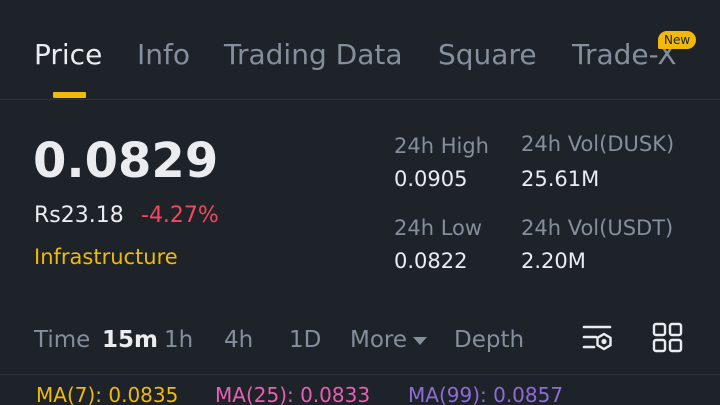 The width and height of the screenshot is (720, 405). I want to click on interval-1h: 1h, so click(178, 340).